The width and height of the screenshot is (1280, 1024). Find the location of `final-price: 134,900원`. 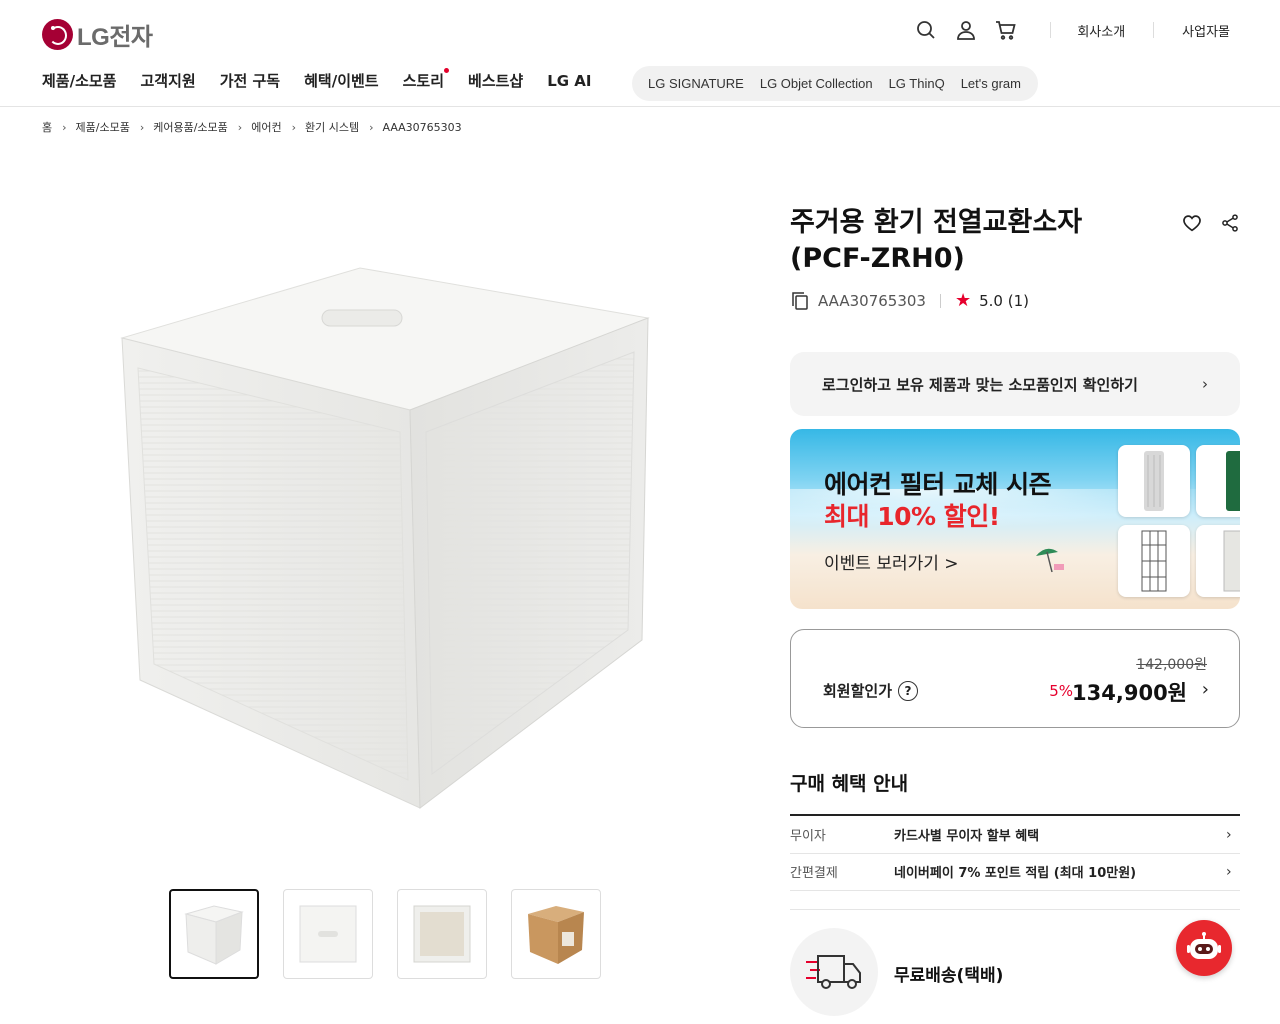

final-price: 134,900원 is located at coordinates (1129, 693).